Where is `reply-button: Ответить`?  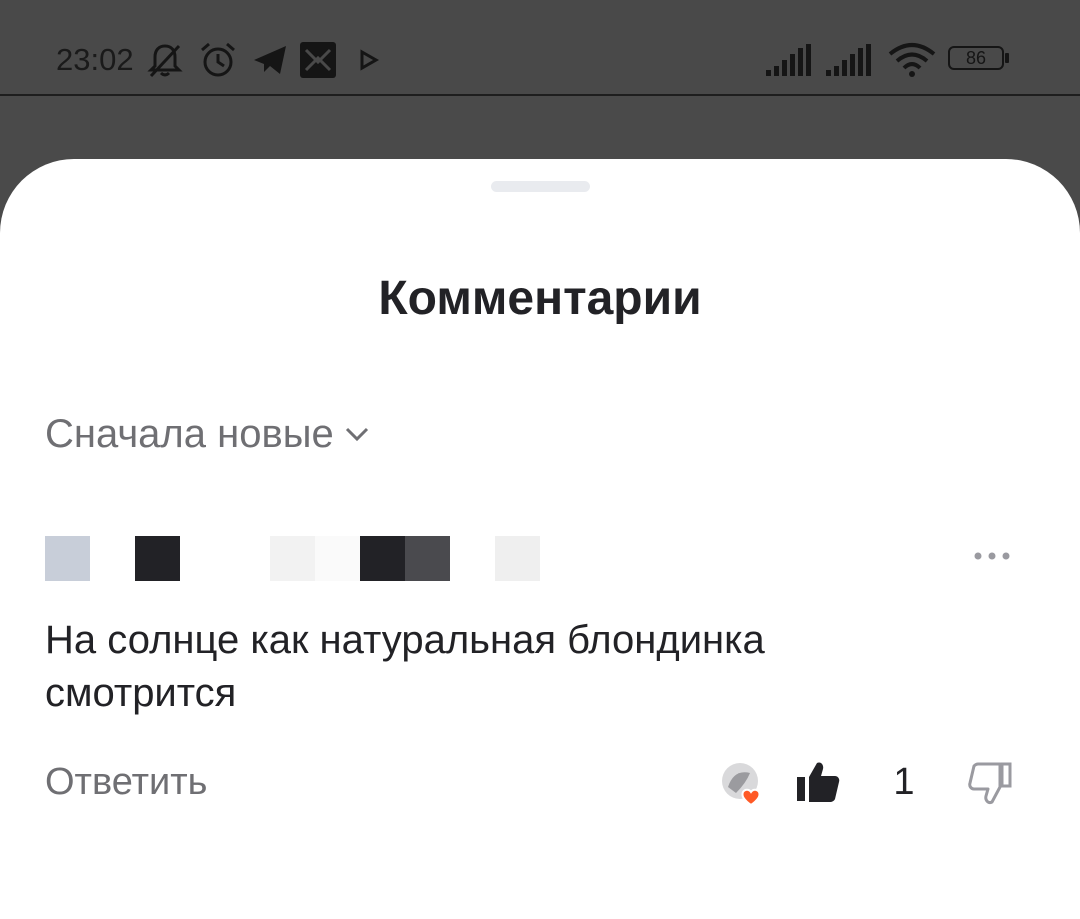 reply-button: Ответить is located at coordinates (126, 782).